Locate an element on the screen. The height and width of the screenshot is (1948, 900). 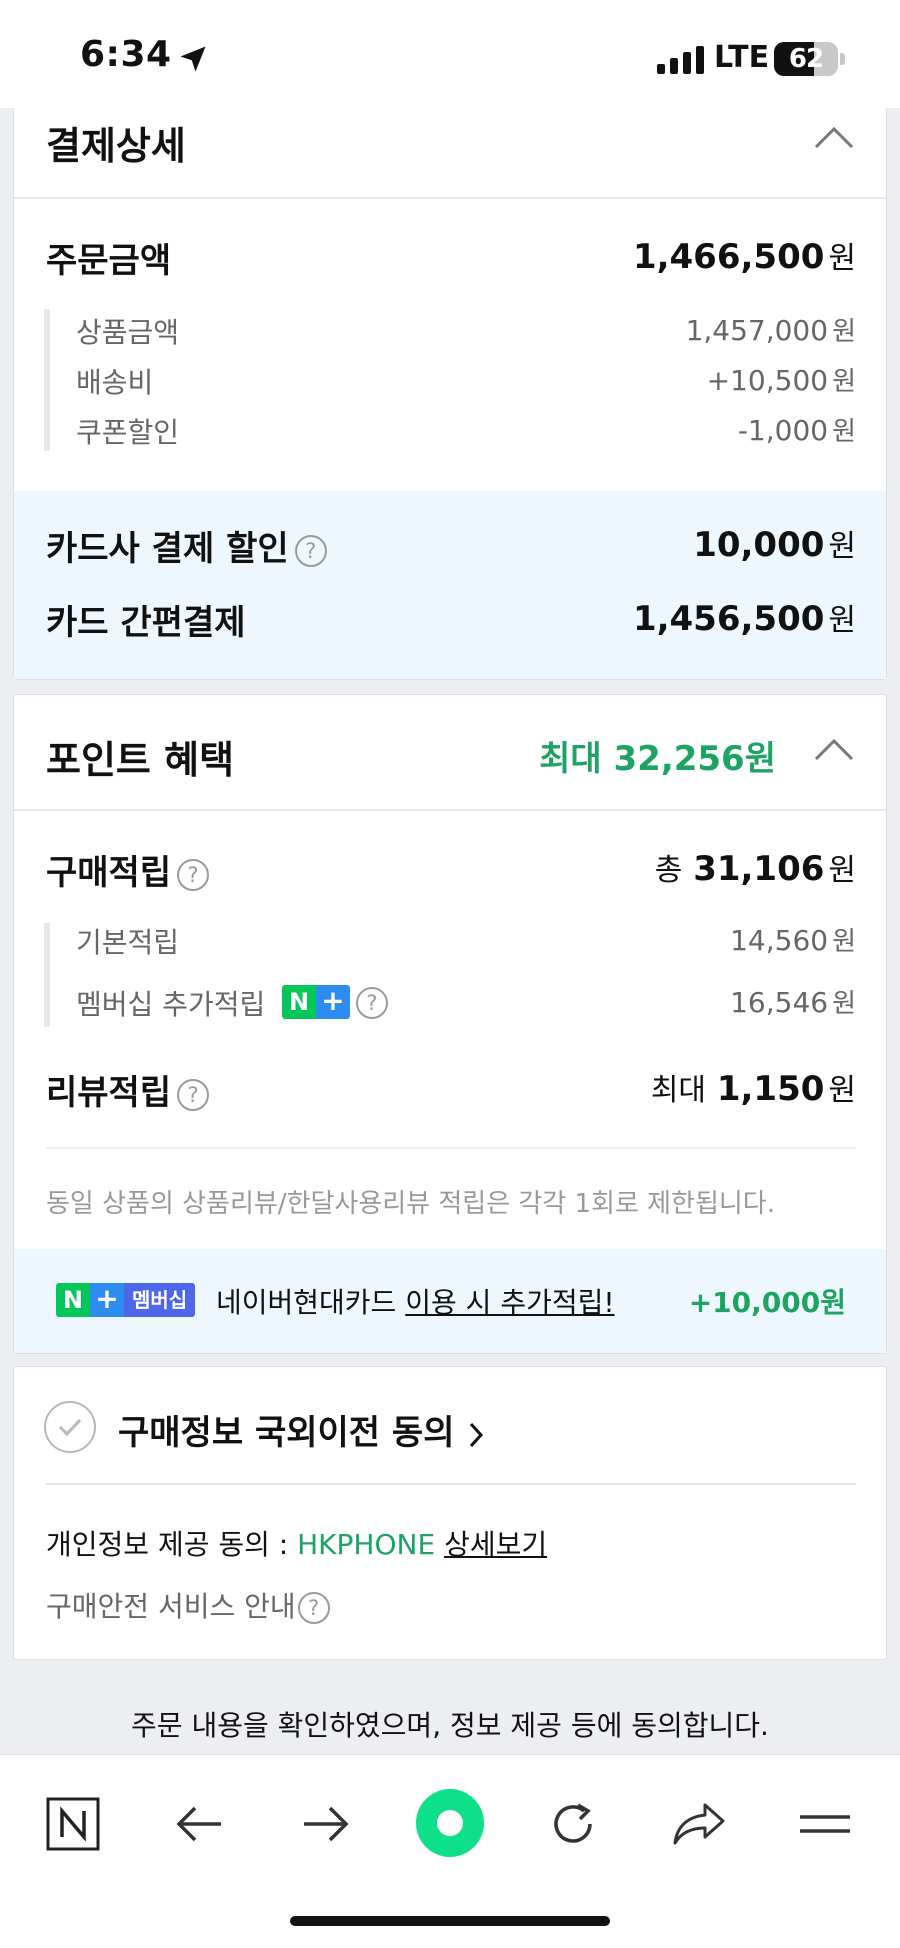
shipping-fee-label: 배송비 is located at coordinates (115, 382).